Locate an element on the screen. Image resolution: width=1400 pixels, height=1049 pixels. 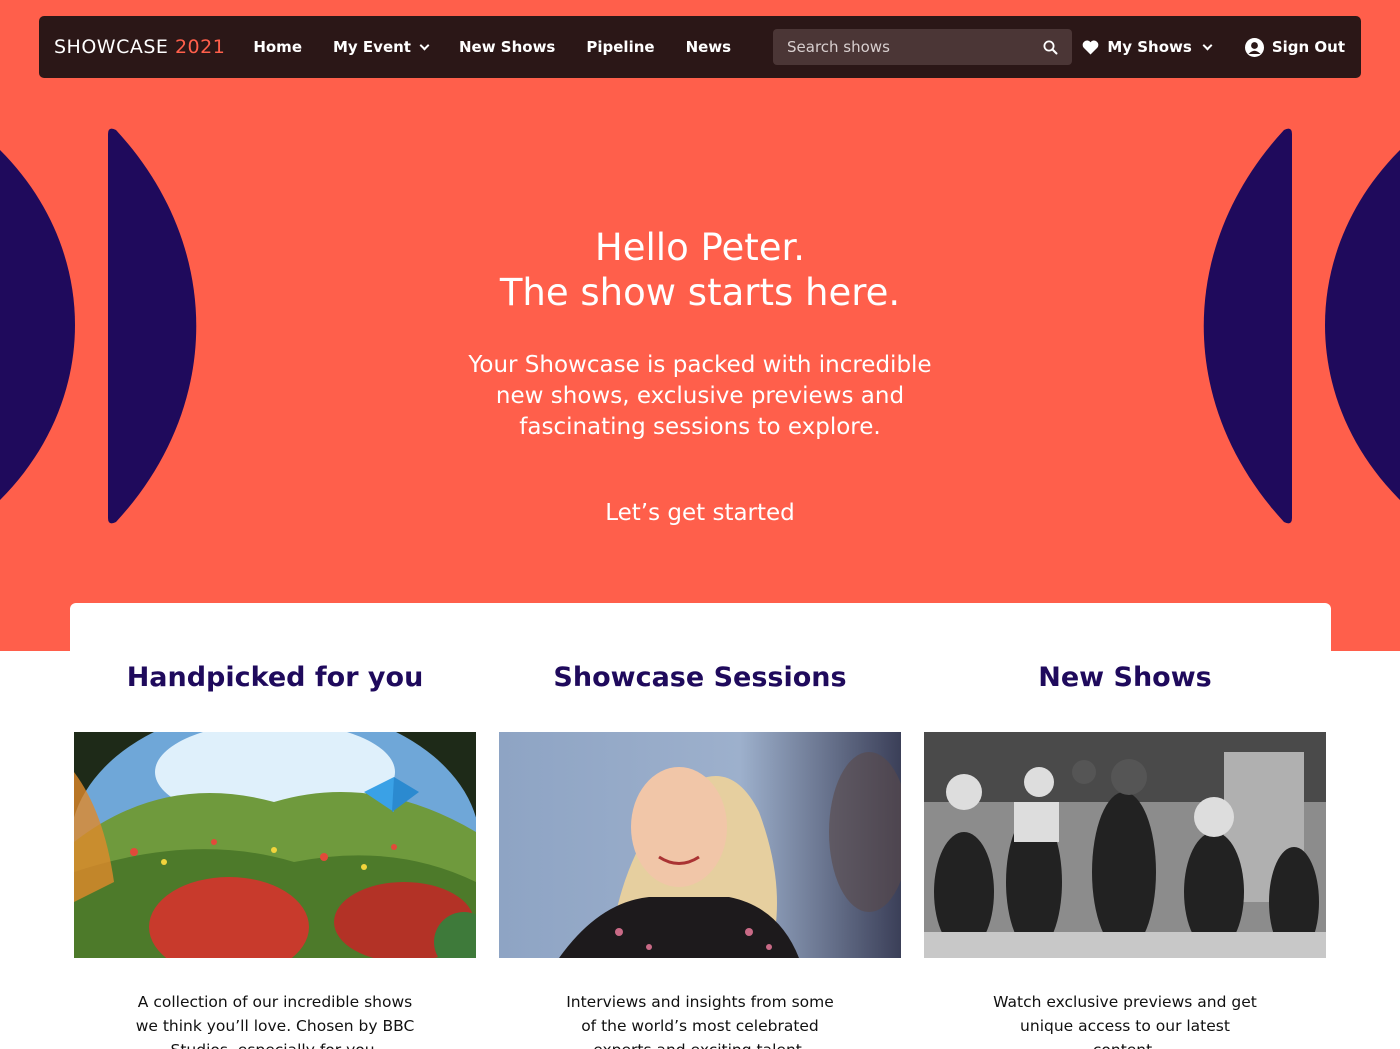
nav-news: News is located at coordinates (709, 47).